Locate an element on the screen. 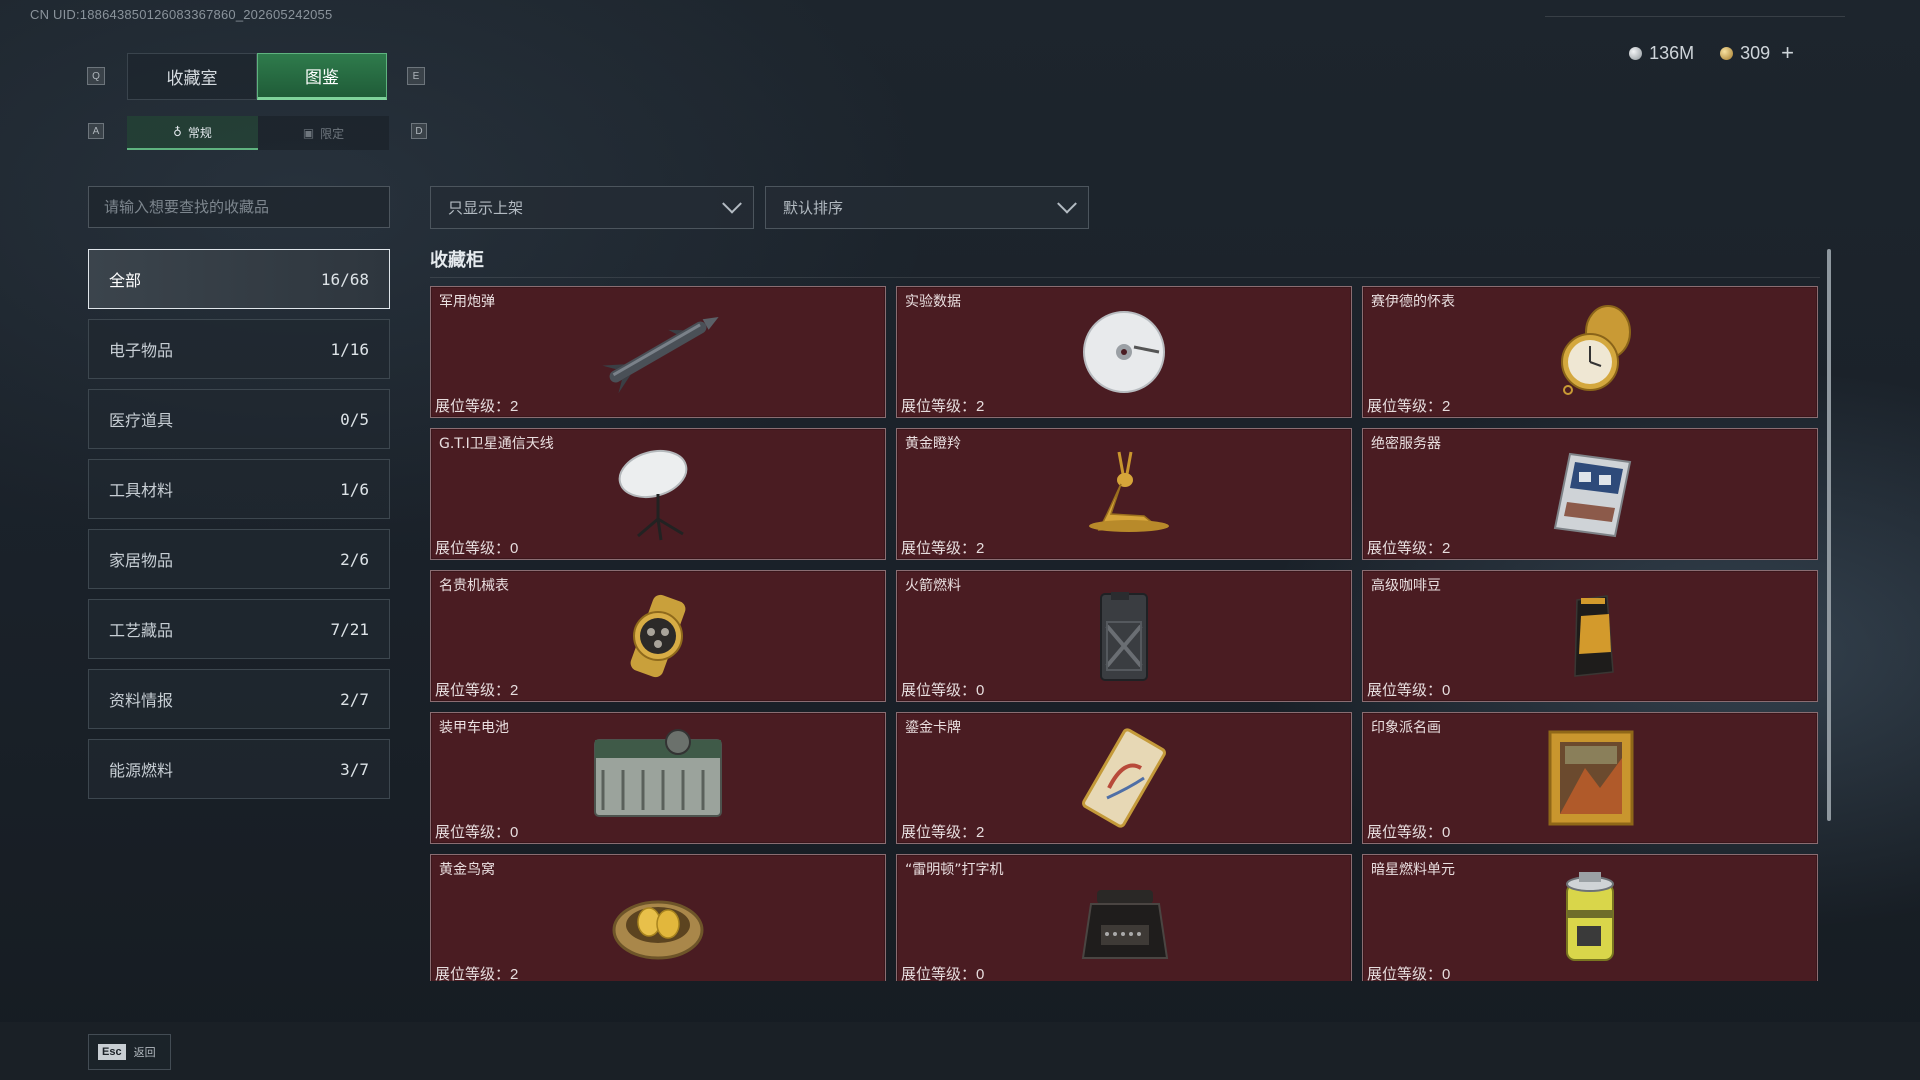 This screenshot has height=1080, width=1920. category-label: 资料情报 is located at coordinates (141, 700).